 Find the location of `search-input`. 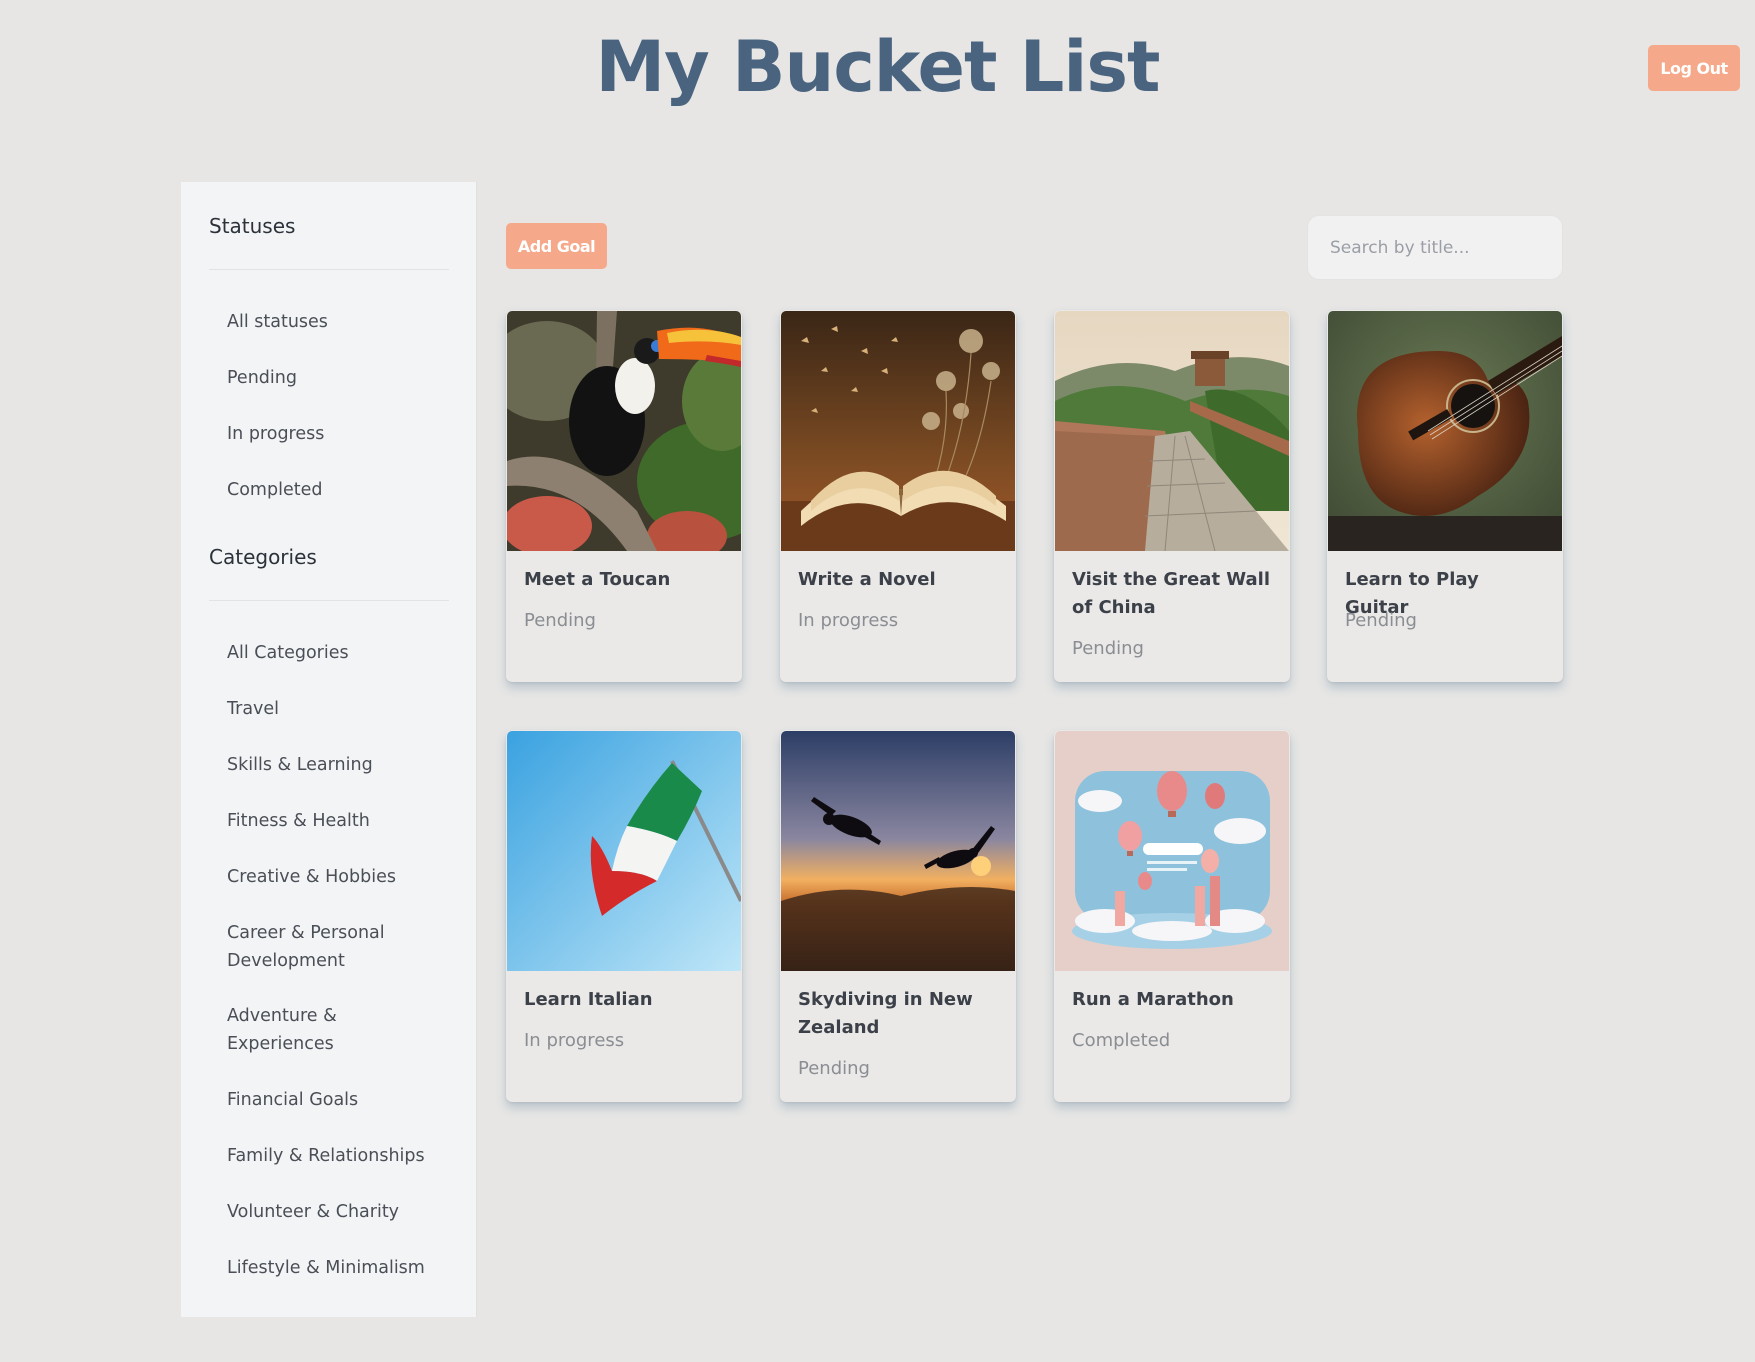

search-input is located at coordinates (1435, 247).